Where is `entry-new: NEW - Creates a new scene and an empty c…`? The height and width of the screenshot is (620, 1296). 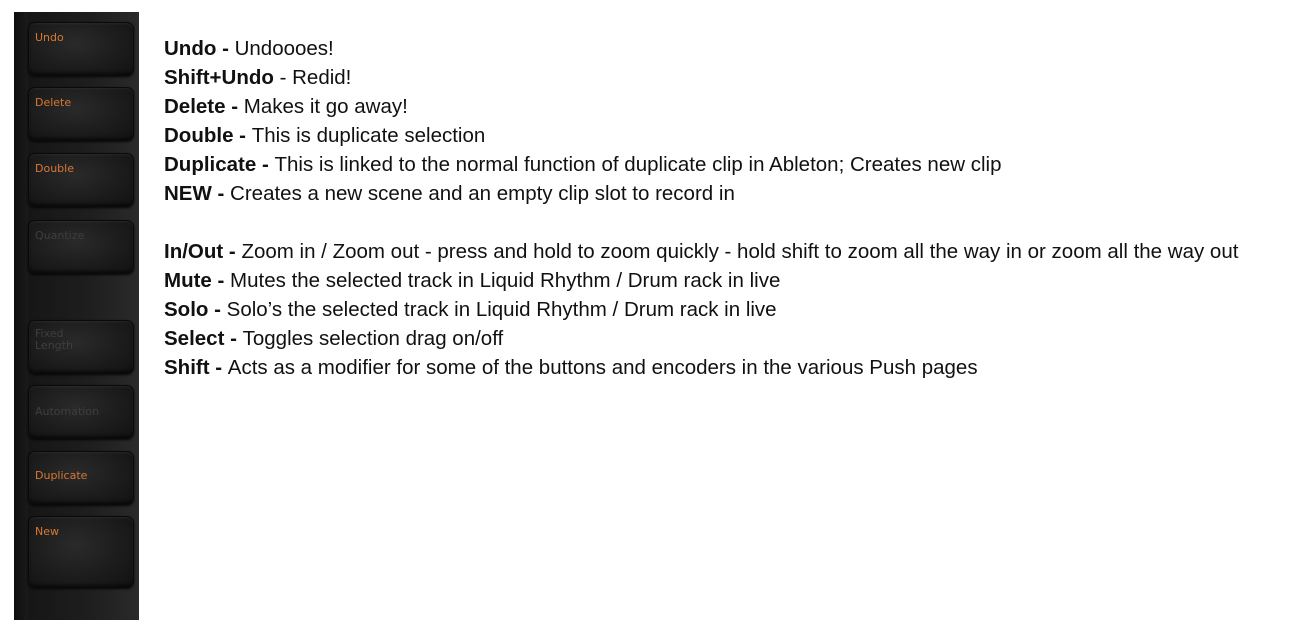
entry-new: NEW - Creates a new scene and an empty c… is located at coordinates (724, 193).